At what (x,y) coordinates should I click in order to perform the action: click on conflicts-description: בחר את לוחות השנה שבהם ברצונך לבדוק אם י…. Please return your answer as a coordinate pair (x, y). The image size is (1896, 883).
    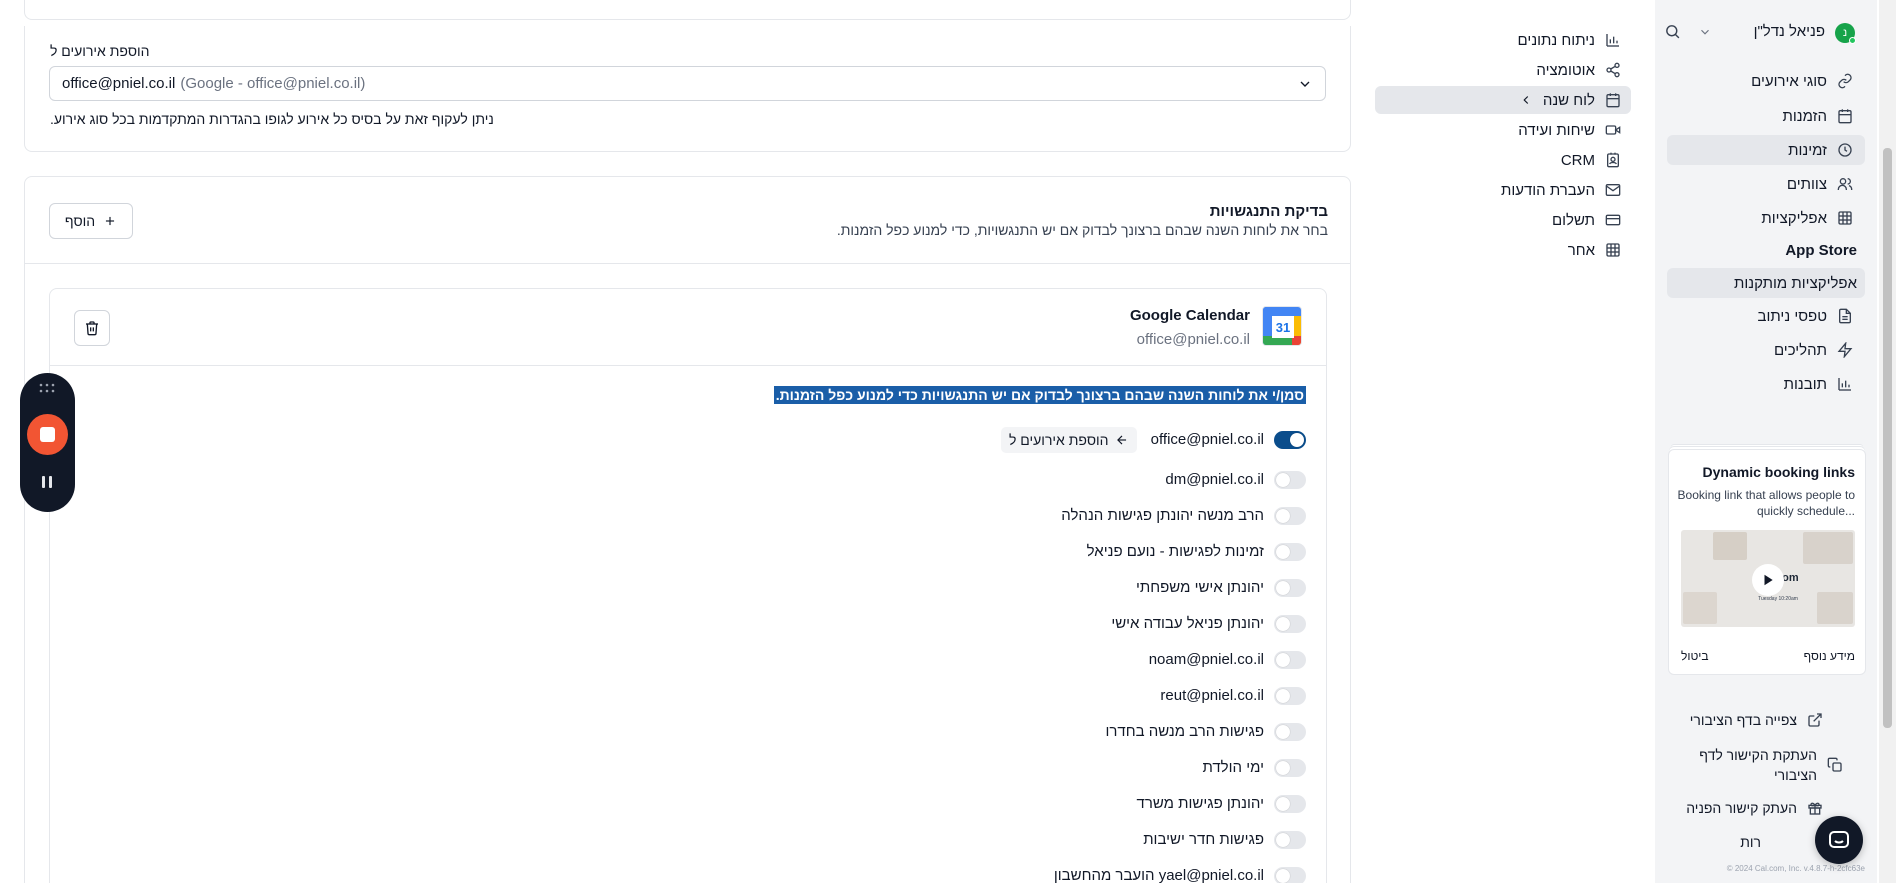
    Looking at the image, I should click on (1082, 230).